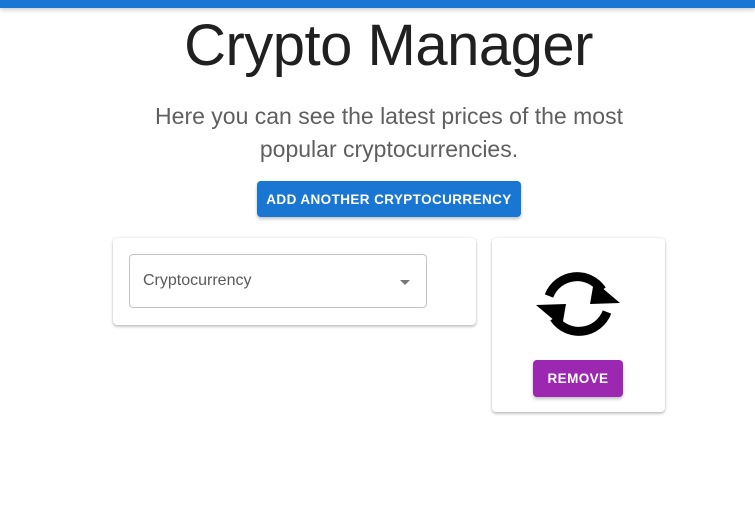 The height and width of the screenshot is (517, 755). What do you see at coordinates (377, 4) in the screenshot?
I see `app-top-bar` at bounding box center [377, 4].